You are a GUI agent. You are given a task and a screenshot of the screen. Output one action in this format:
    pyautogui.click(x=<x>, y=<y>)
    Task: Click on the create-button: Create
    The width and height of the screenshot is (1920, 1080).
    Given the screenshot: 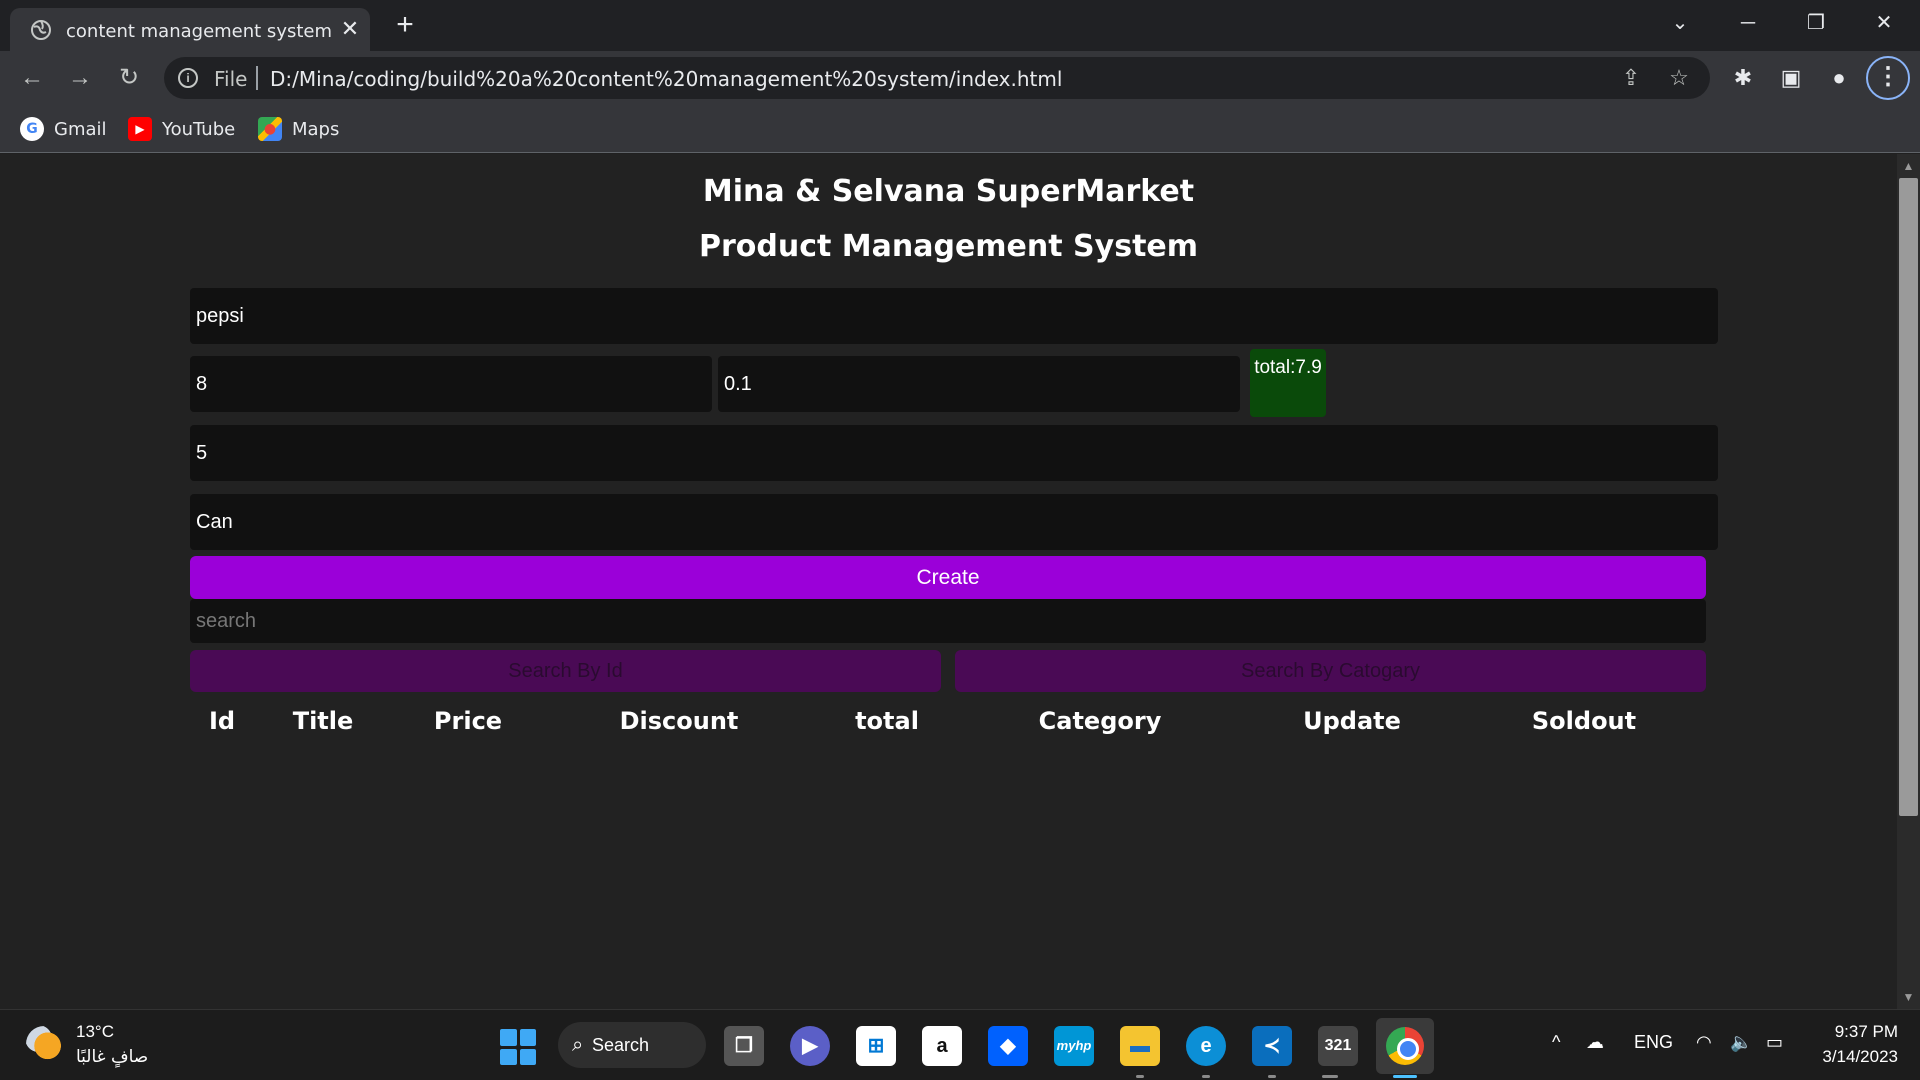 What is the action you would take?
    pyautogui.click(x=948, y=577)
    